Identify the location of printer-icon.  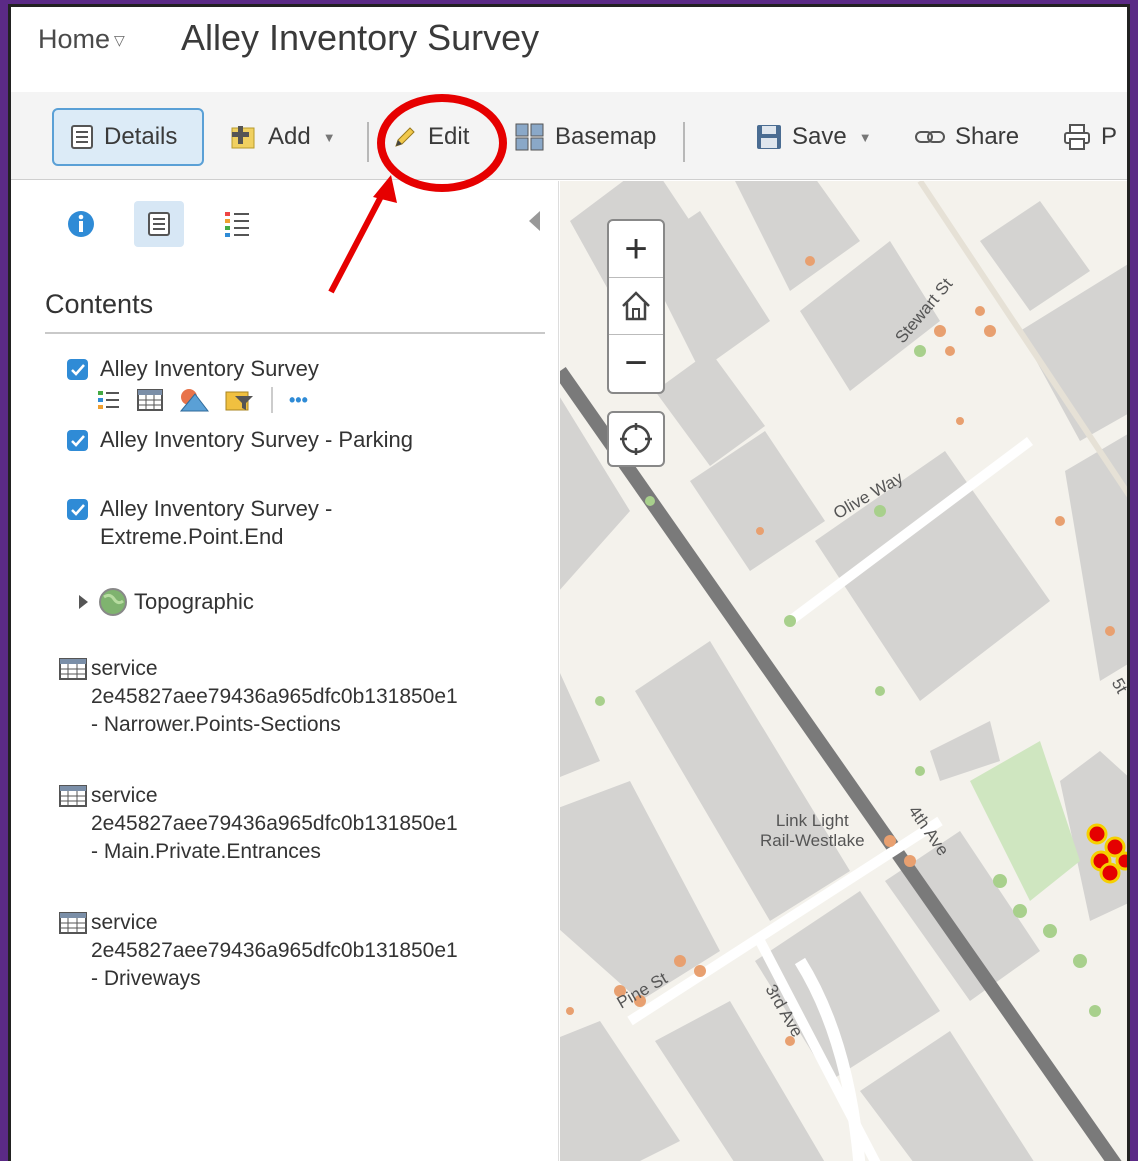
(1077, 137).